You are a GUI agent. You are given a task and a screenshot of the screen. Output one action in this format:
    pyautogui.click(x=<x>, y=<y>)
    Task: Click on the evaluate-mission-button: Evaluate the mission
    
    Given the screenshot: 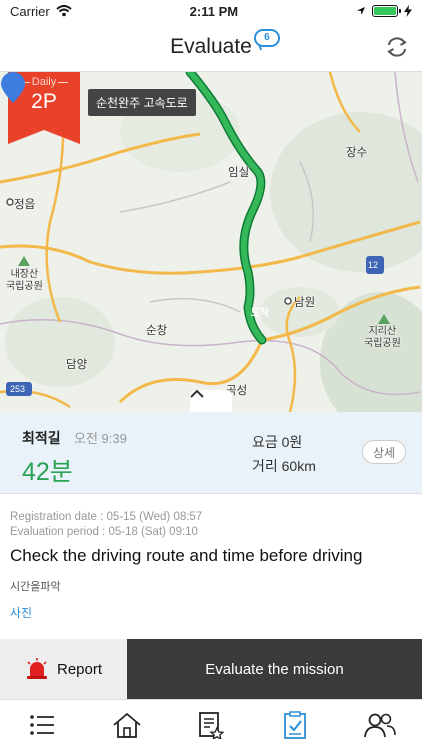 What is the action you would take?
    pyautogui.click(x=274, y=669)
    